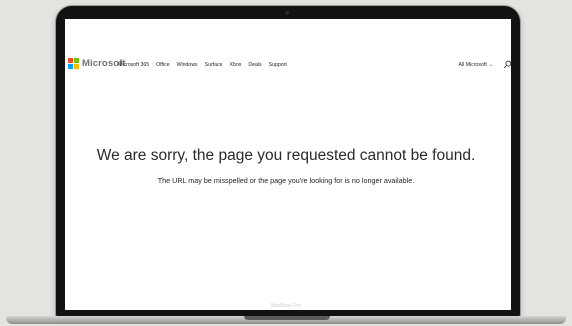  Describe the element at coordinates (507, 64) in the screenshot. I see `search-icon` at that location.